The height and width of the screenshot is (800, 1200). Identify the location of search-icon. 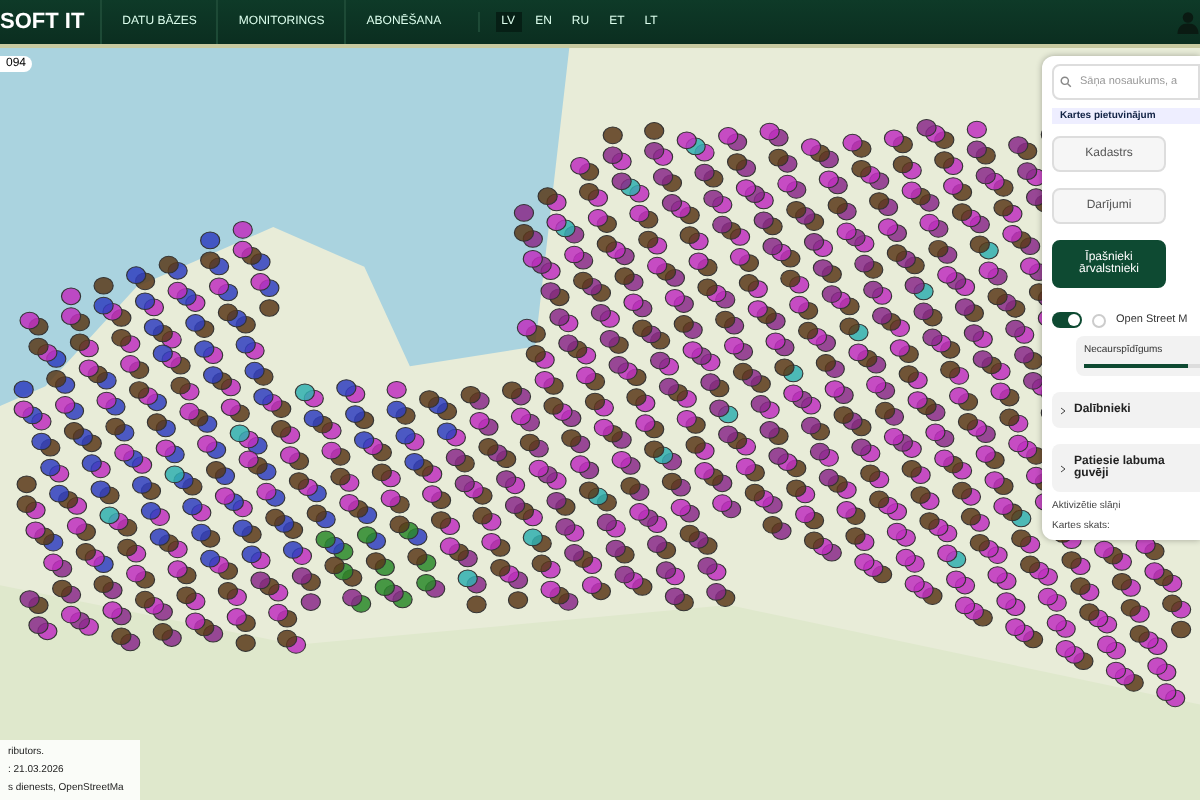
(1066, 82).